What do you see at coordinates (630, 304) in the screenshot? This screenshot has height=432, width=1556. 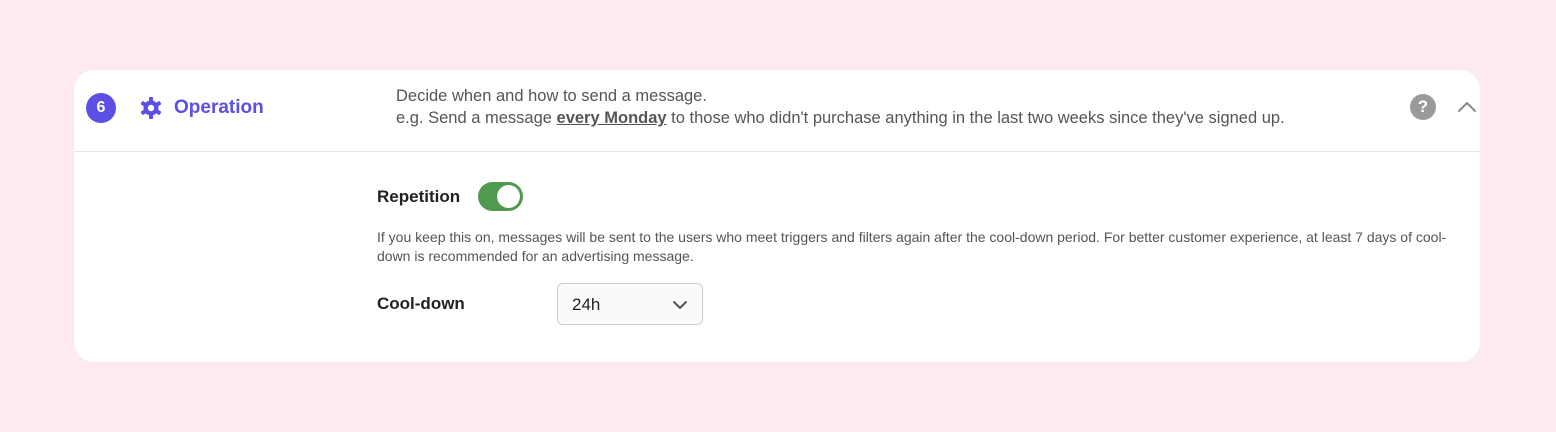 I see `cooldown-select: 24h` at bounding box center [630, 304].